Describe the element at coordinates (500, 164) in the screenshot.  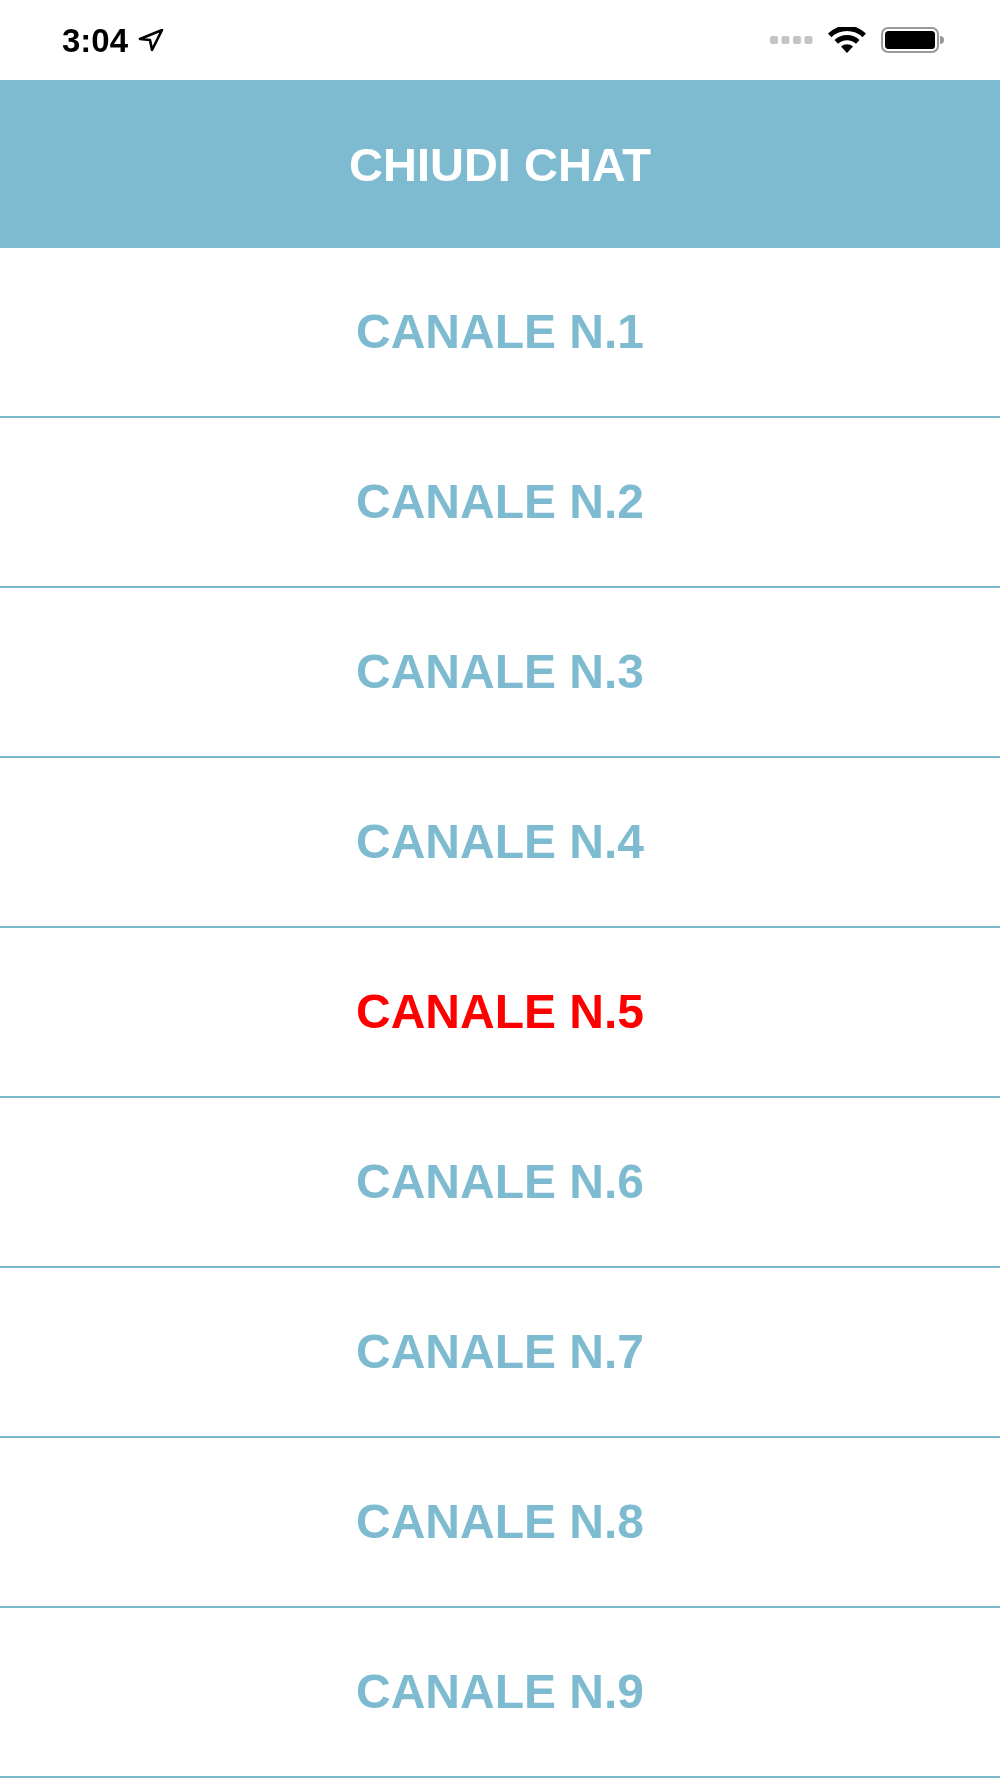
I see `close-chat-button: CHIUDI CHAT` at that location.